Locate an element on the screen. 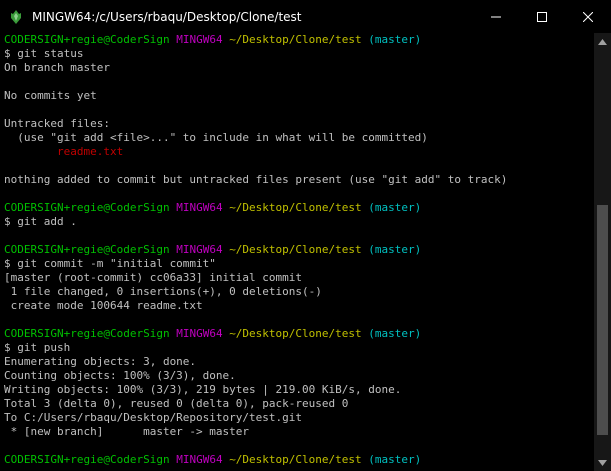  output-line: create mode 100644 readme.txt is located at coordinates (103, 305).